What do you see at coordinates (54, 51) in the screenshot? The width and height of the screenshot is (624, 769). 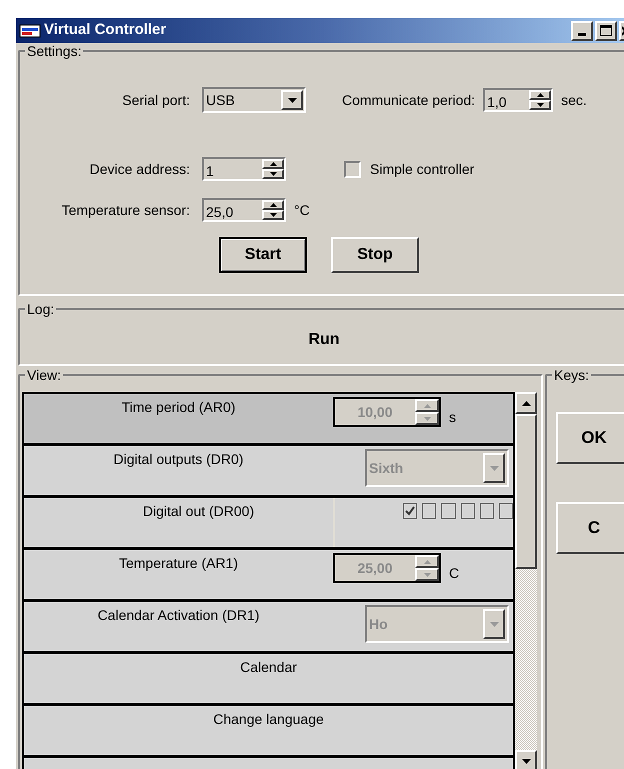 I see `group-title: Settings:` at bounding box center [54, 51].